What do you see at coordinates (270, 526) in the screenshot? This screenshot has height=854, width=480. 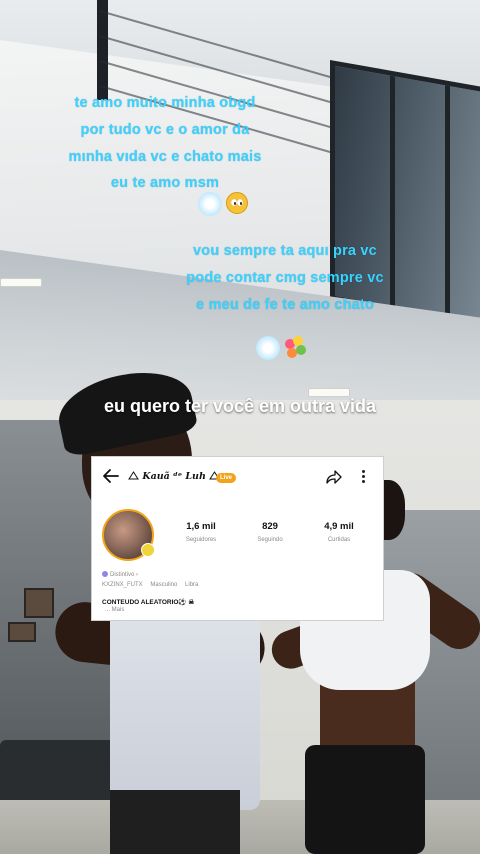 I see `stat-value: 829` at bounding box center [270, 526].